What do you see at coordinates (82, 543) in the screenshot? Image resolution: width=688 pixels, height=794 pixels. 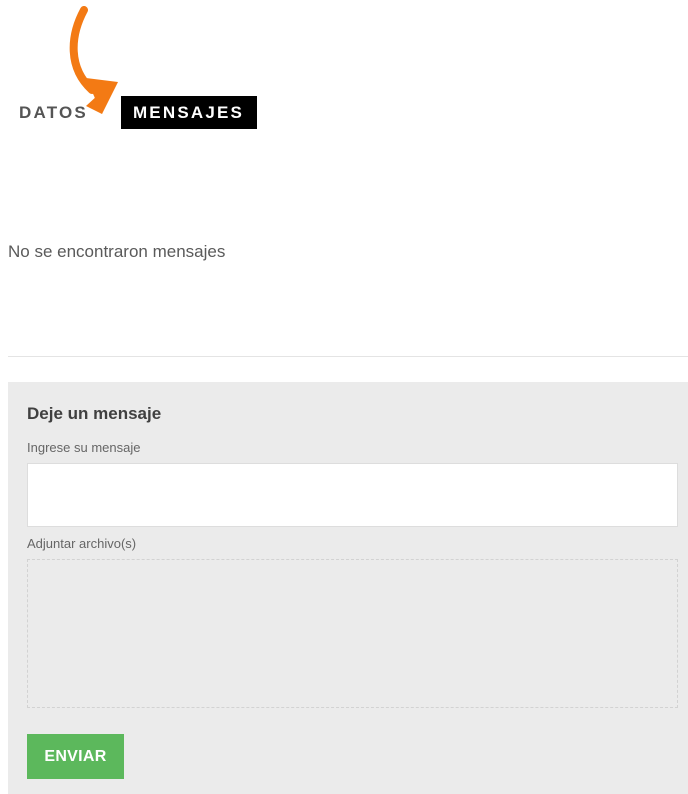 I see `attach-label: Adjuntar archivo(s)` at bounding box center [82, 543].